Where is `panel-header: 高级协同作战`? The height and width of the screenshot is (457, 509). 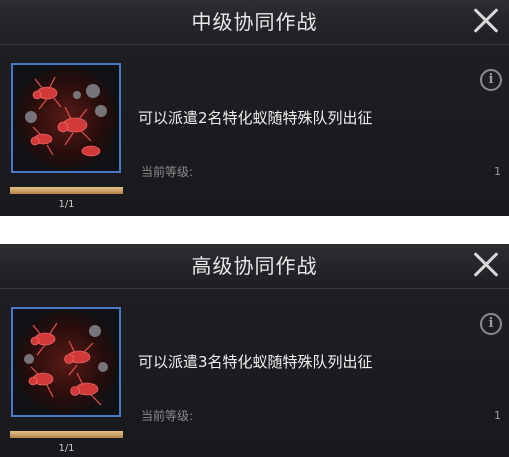 panel-header: 高级协同作战 is located at coordinates (254, 266).